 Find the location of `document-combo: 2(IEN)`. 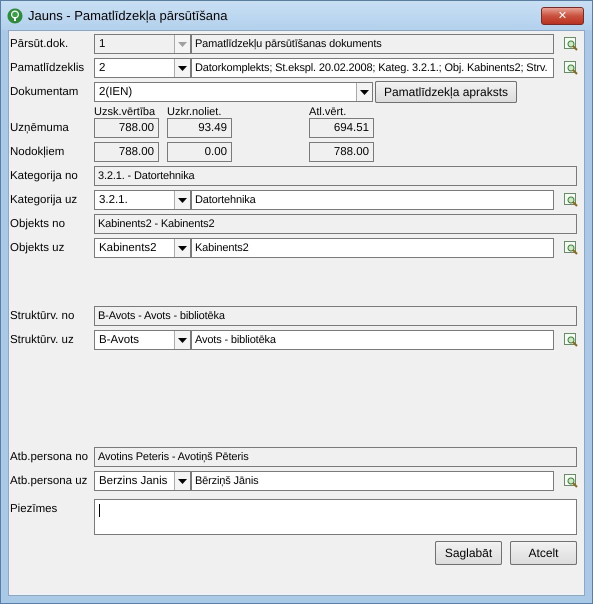

document-combo: 2(IEN) is located at coordinates (233, 92).